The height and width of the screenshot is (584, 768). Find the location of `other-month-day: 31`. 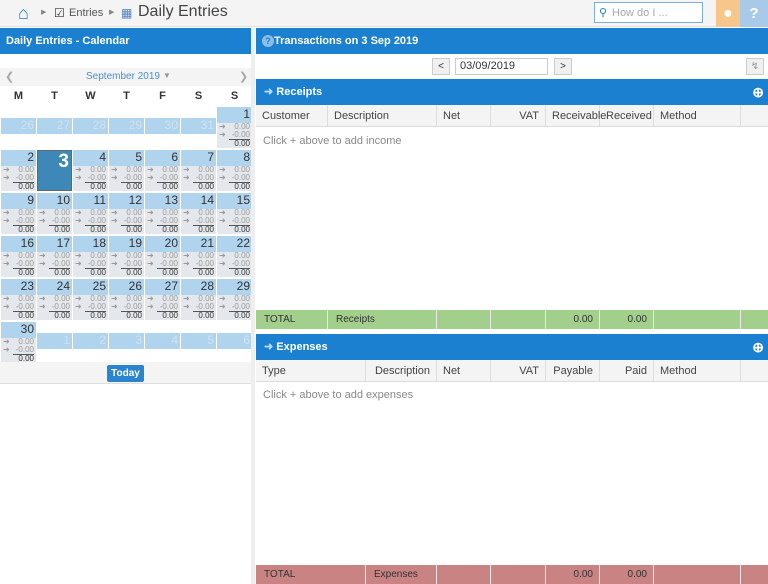

other-month-day: 31 is located at coordinates (198, 126).